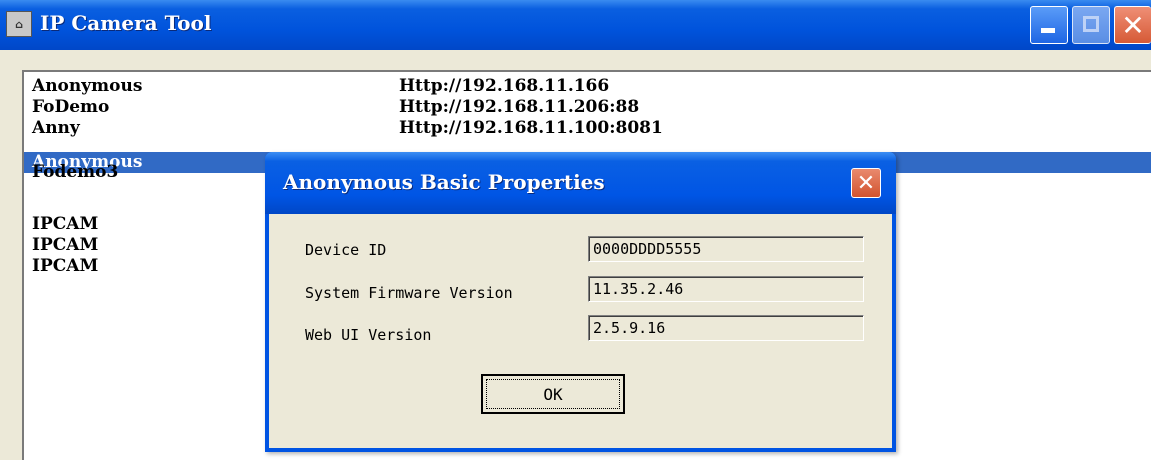  I want to click on camera-url: Http://192.168.11.206:88, so click(519, 107).